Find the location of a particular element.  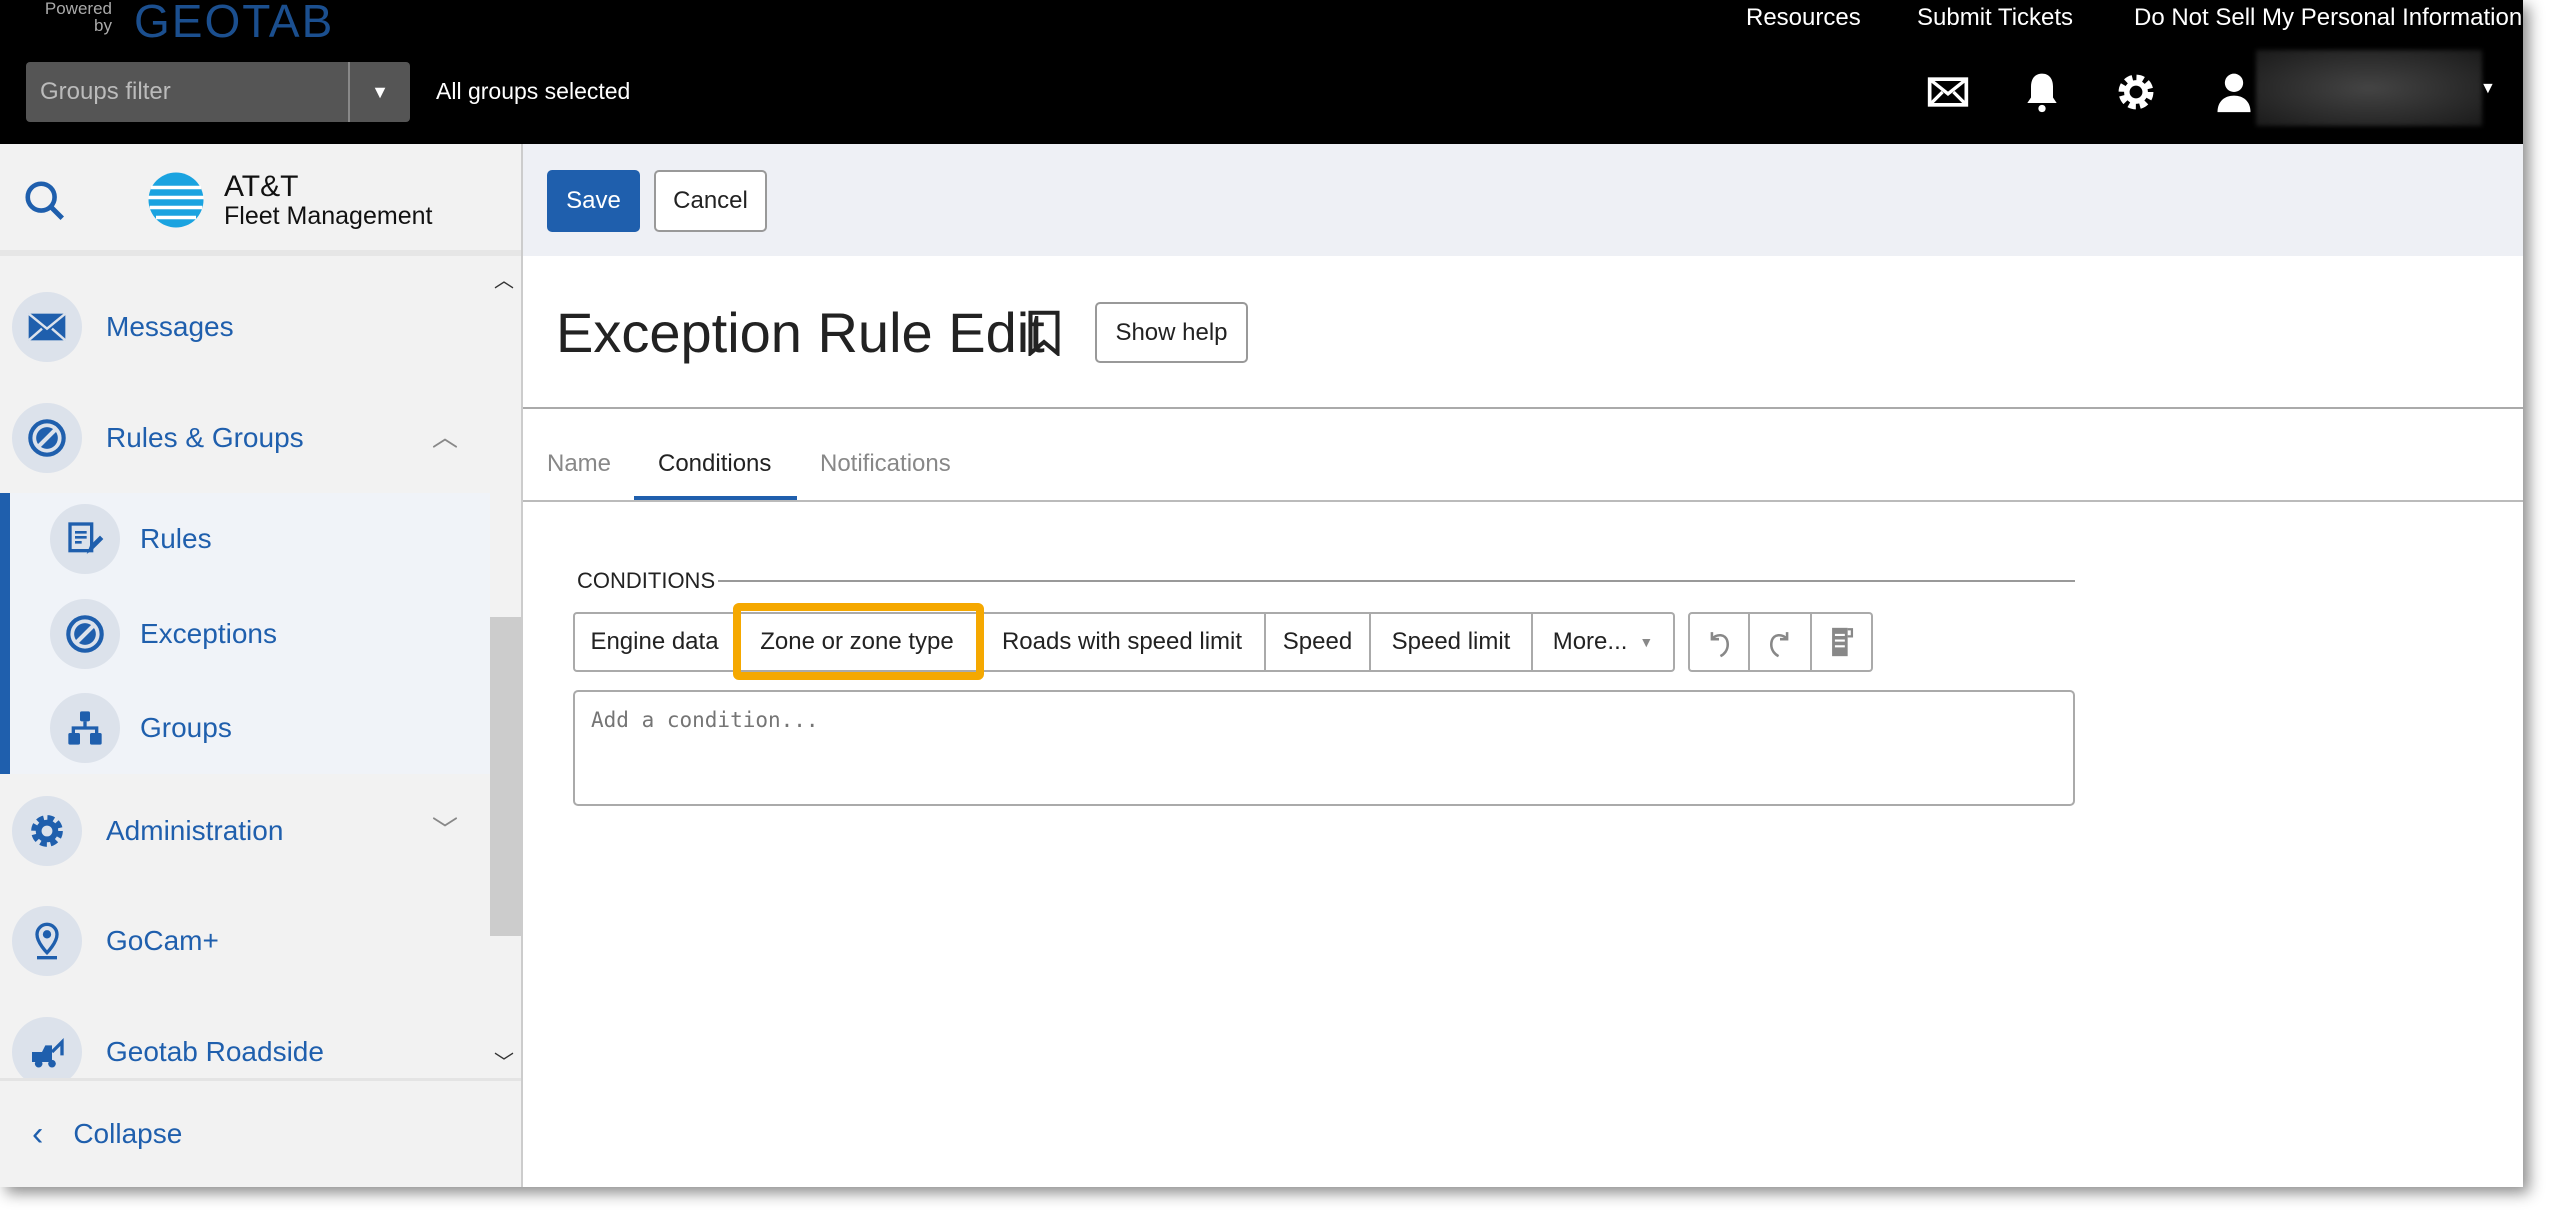

groups-status: All groups selected is located at coordinates (533, 91).